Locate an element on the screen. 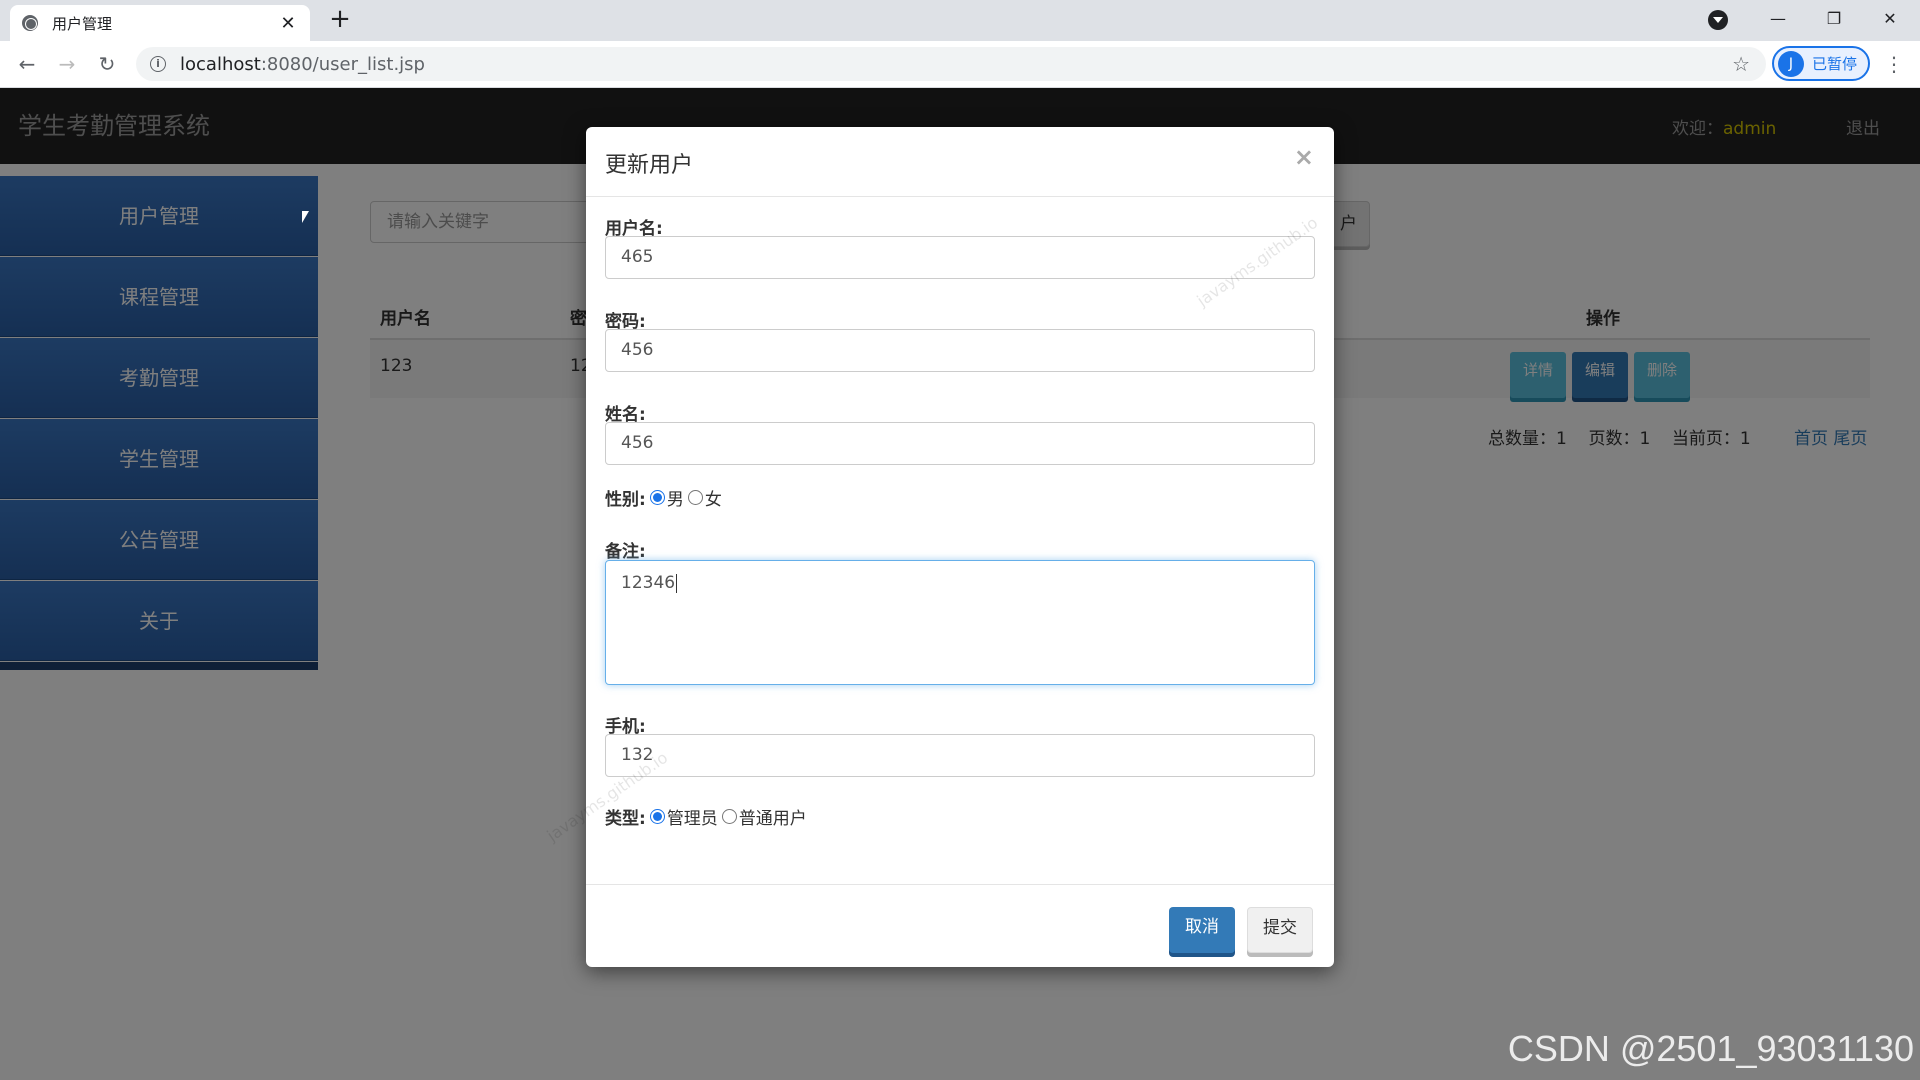 The height and width of the screenshot is (1080, 1920). password-field: 456 is located at coordinates (960, 350).